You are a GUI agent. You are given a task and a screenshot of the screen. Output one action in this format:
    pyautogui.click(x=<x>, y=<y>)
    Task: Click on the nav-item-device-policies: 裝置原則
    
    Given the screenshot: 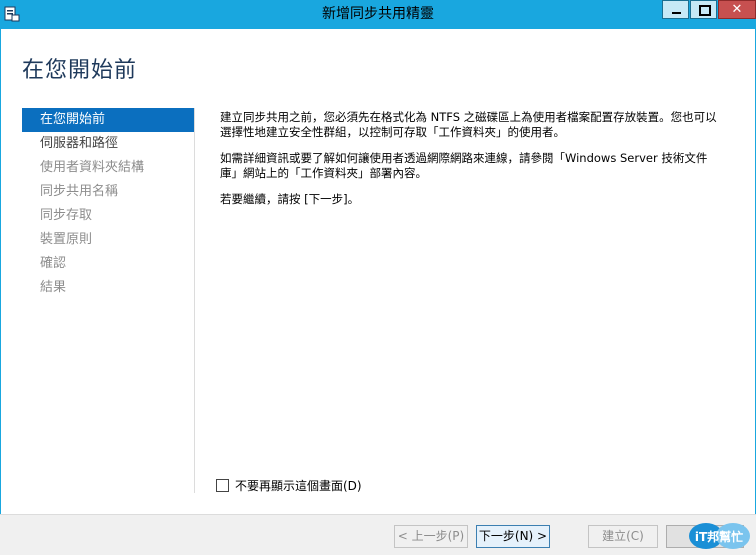 What is the action you would take?
    pyautogui.click(x=66, y=239)
    